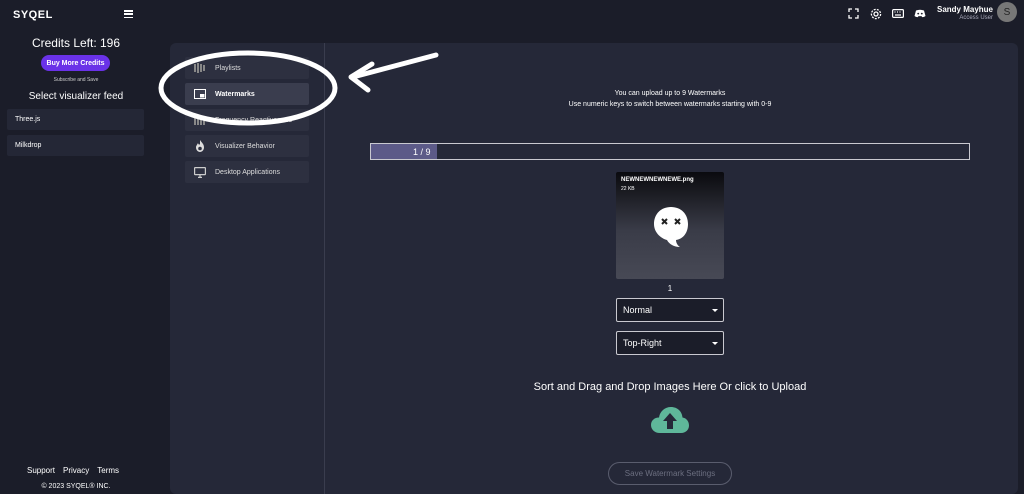 The height and width of the screenshot is (494, 1024). Describe the element at coordinates (33, 15) in the screenshot. I see `app-logo: SYQEL` at that location.